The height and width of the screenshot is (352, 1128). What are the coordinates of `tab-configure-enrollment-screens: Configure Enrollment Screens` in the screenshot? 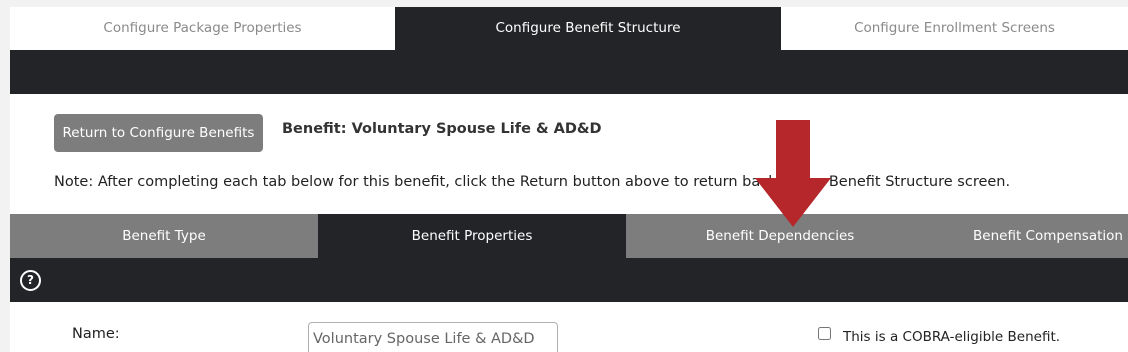 It's located at (954, 28).